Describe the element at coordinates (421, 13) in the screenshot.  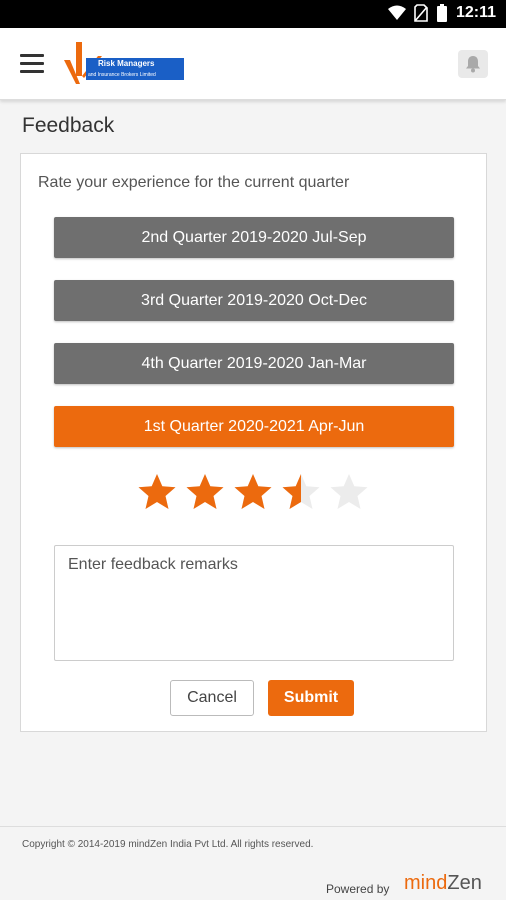
I see `no-sim-icon` at that location.